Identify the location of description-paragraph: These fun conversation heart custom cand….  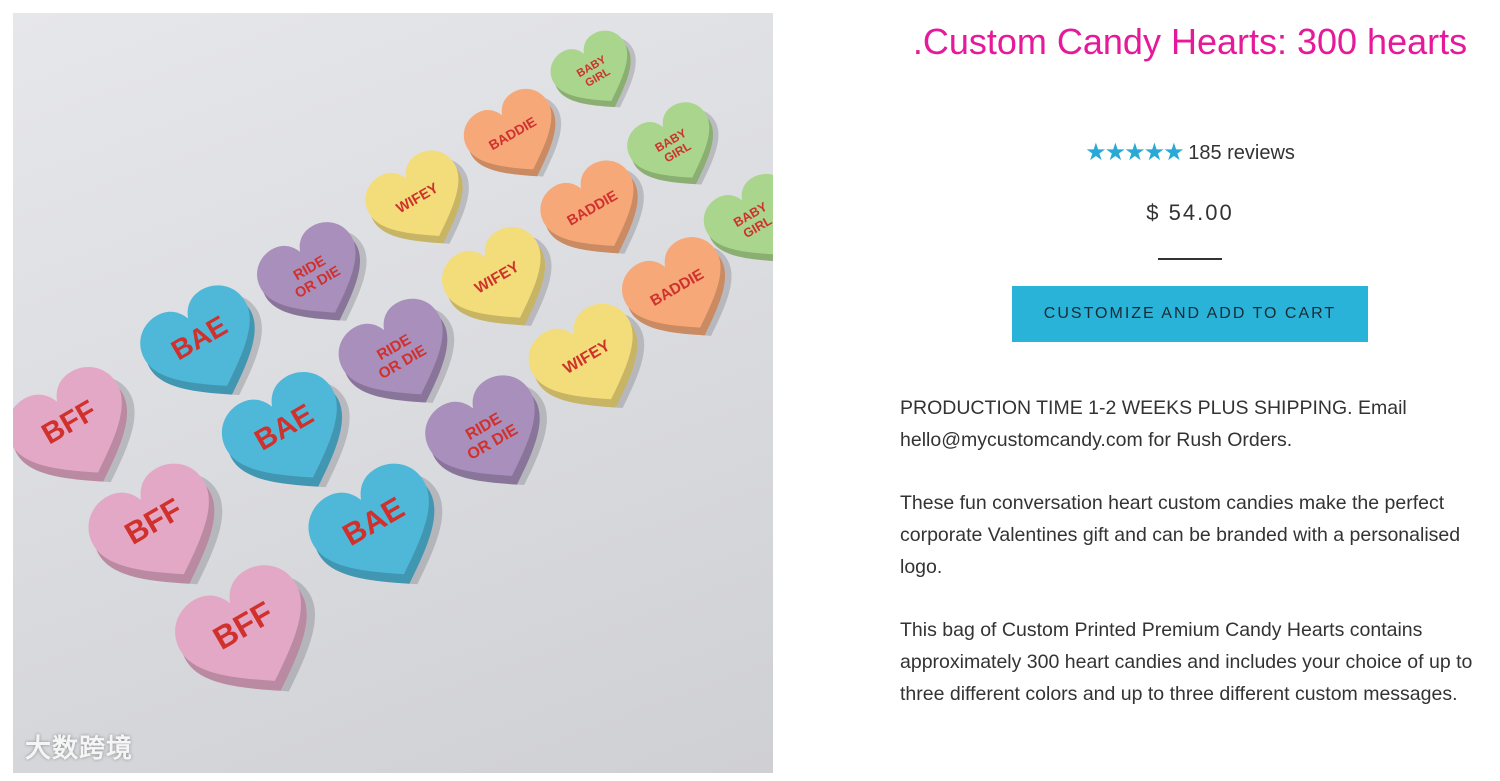
(1180, 535).